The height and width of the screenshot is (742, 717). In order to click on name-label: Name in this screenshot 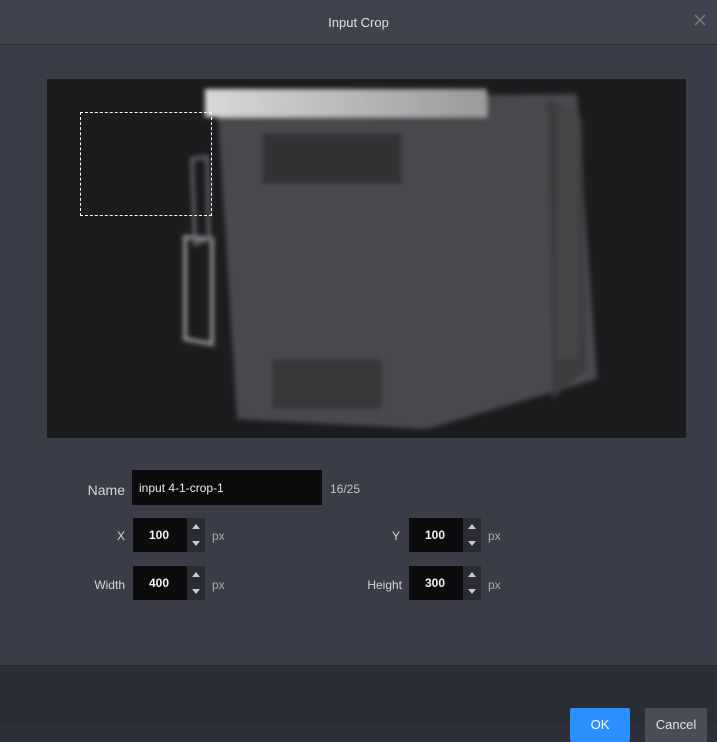, I will do `click(106, 490)`.